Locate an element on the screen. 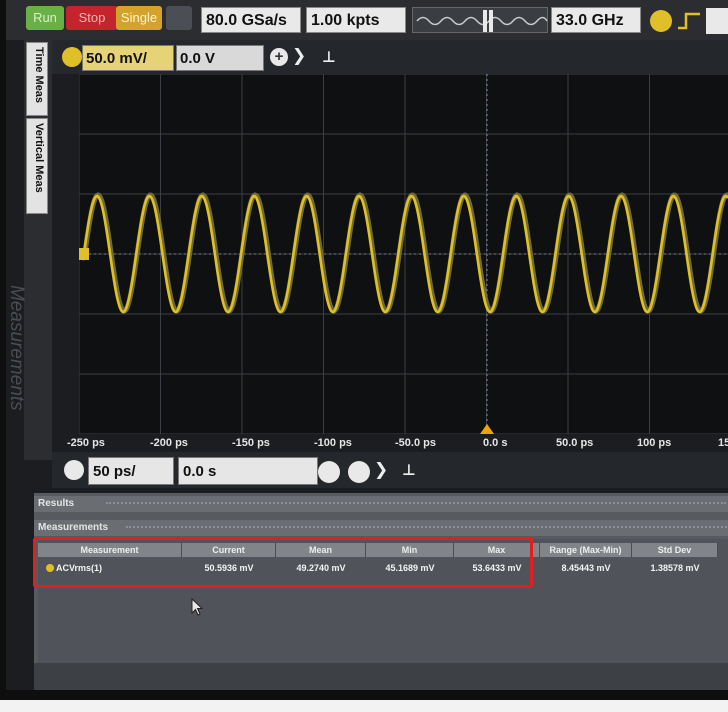  tab-vertical-meas-label: Vertical Meas is located at coordinates (39, 158).